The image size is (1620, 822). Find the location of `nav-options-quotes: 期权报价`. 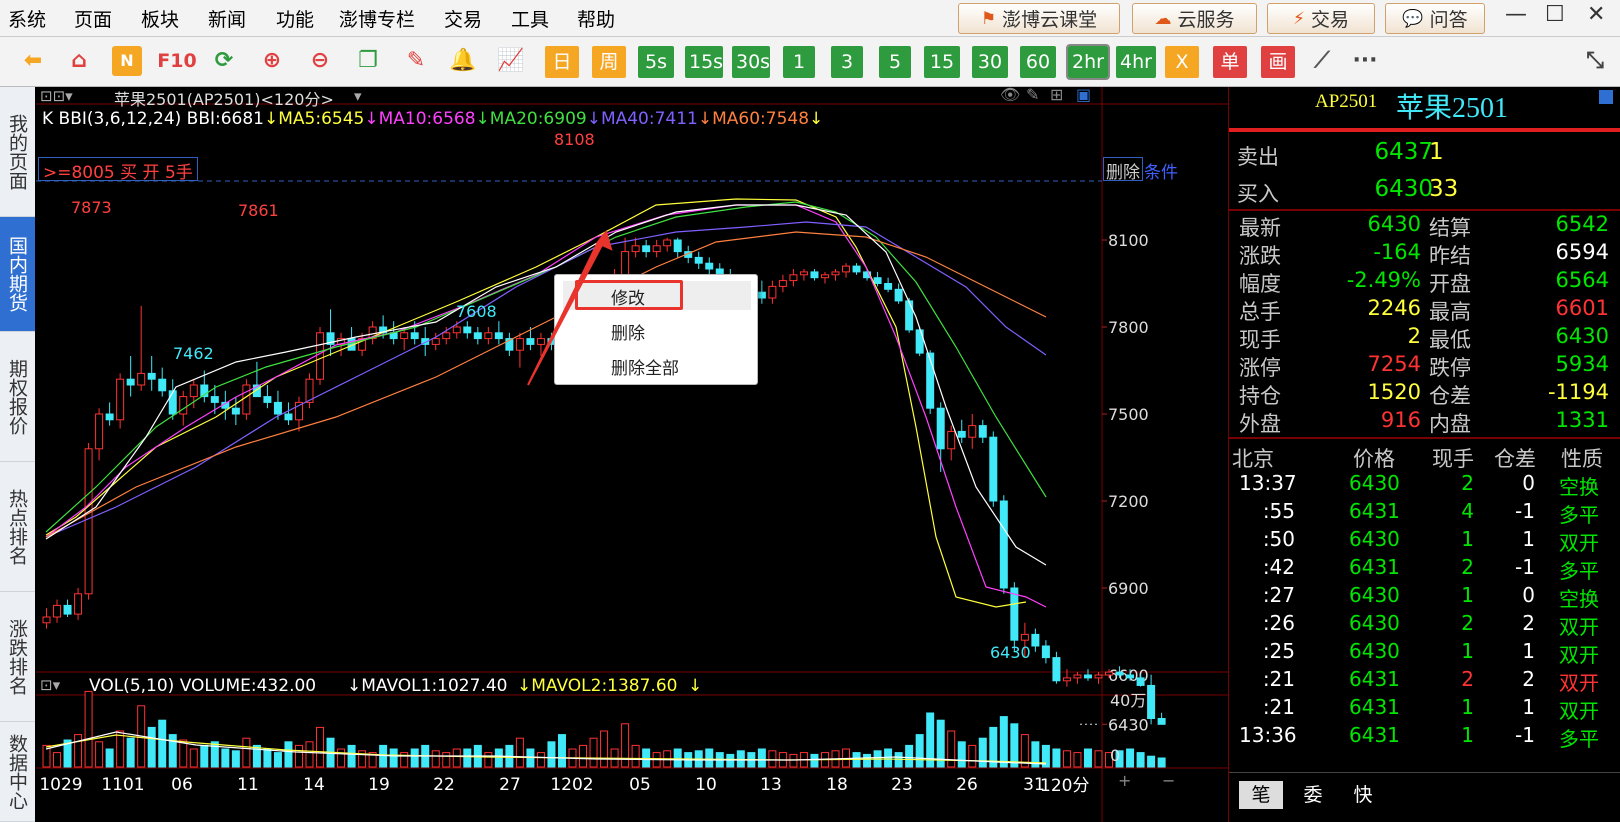

nav-options-quotes: 期权报价 is located at coordinates (17, 397).